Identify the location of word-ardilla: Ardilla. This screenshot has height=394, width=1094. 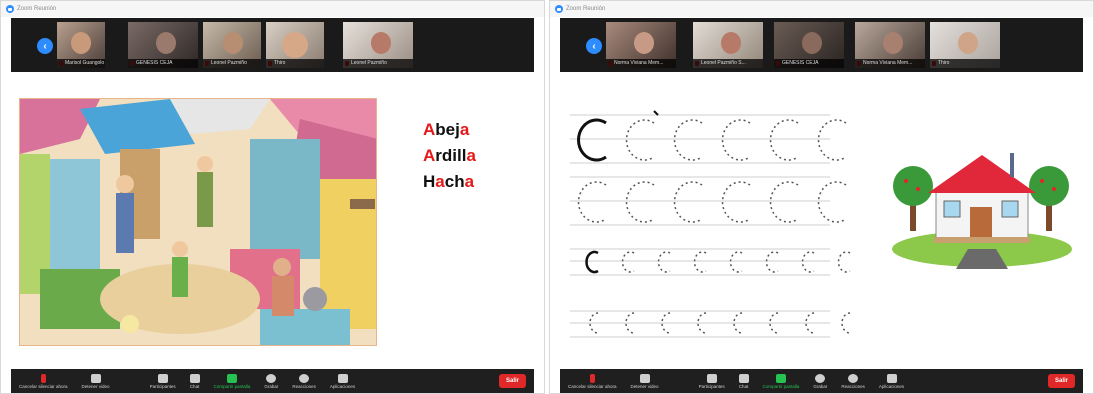
(449, 155).